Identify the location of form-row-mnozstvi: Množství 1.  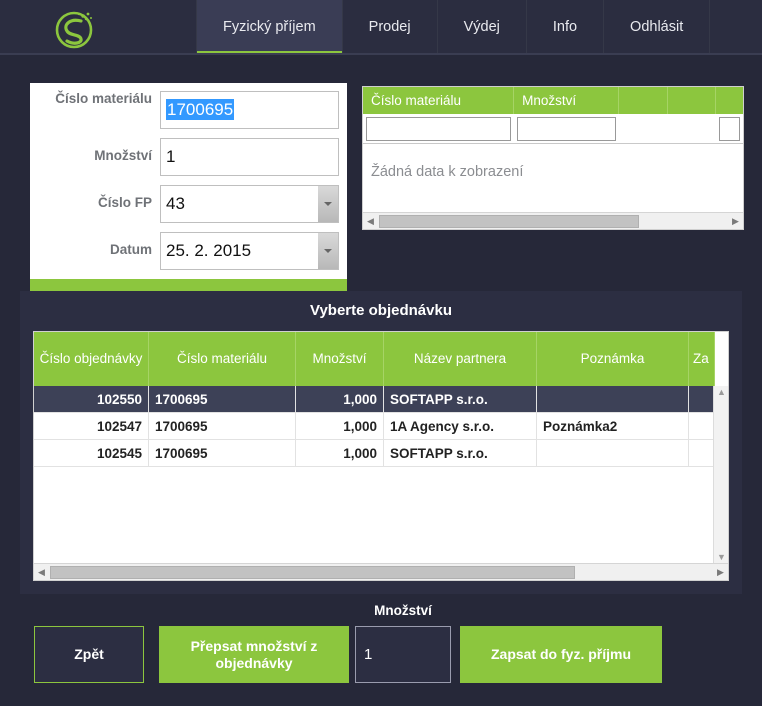
(188, 152).